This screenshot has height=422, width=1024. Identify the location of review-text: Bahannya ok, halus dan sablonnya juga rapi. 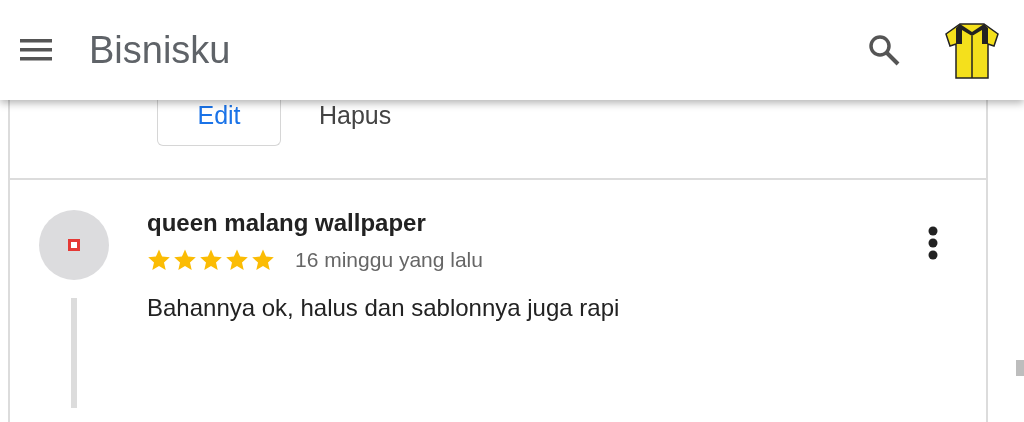
(384, 307).